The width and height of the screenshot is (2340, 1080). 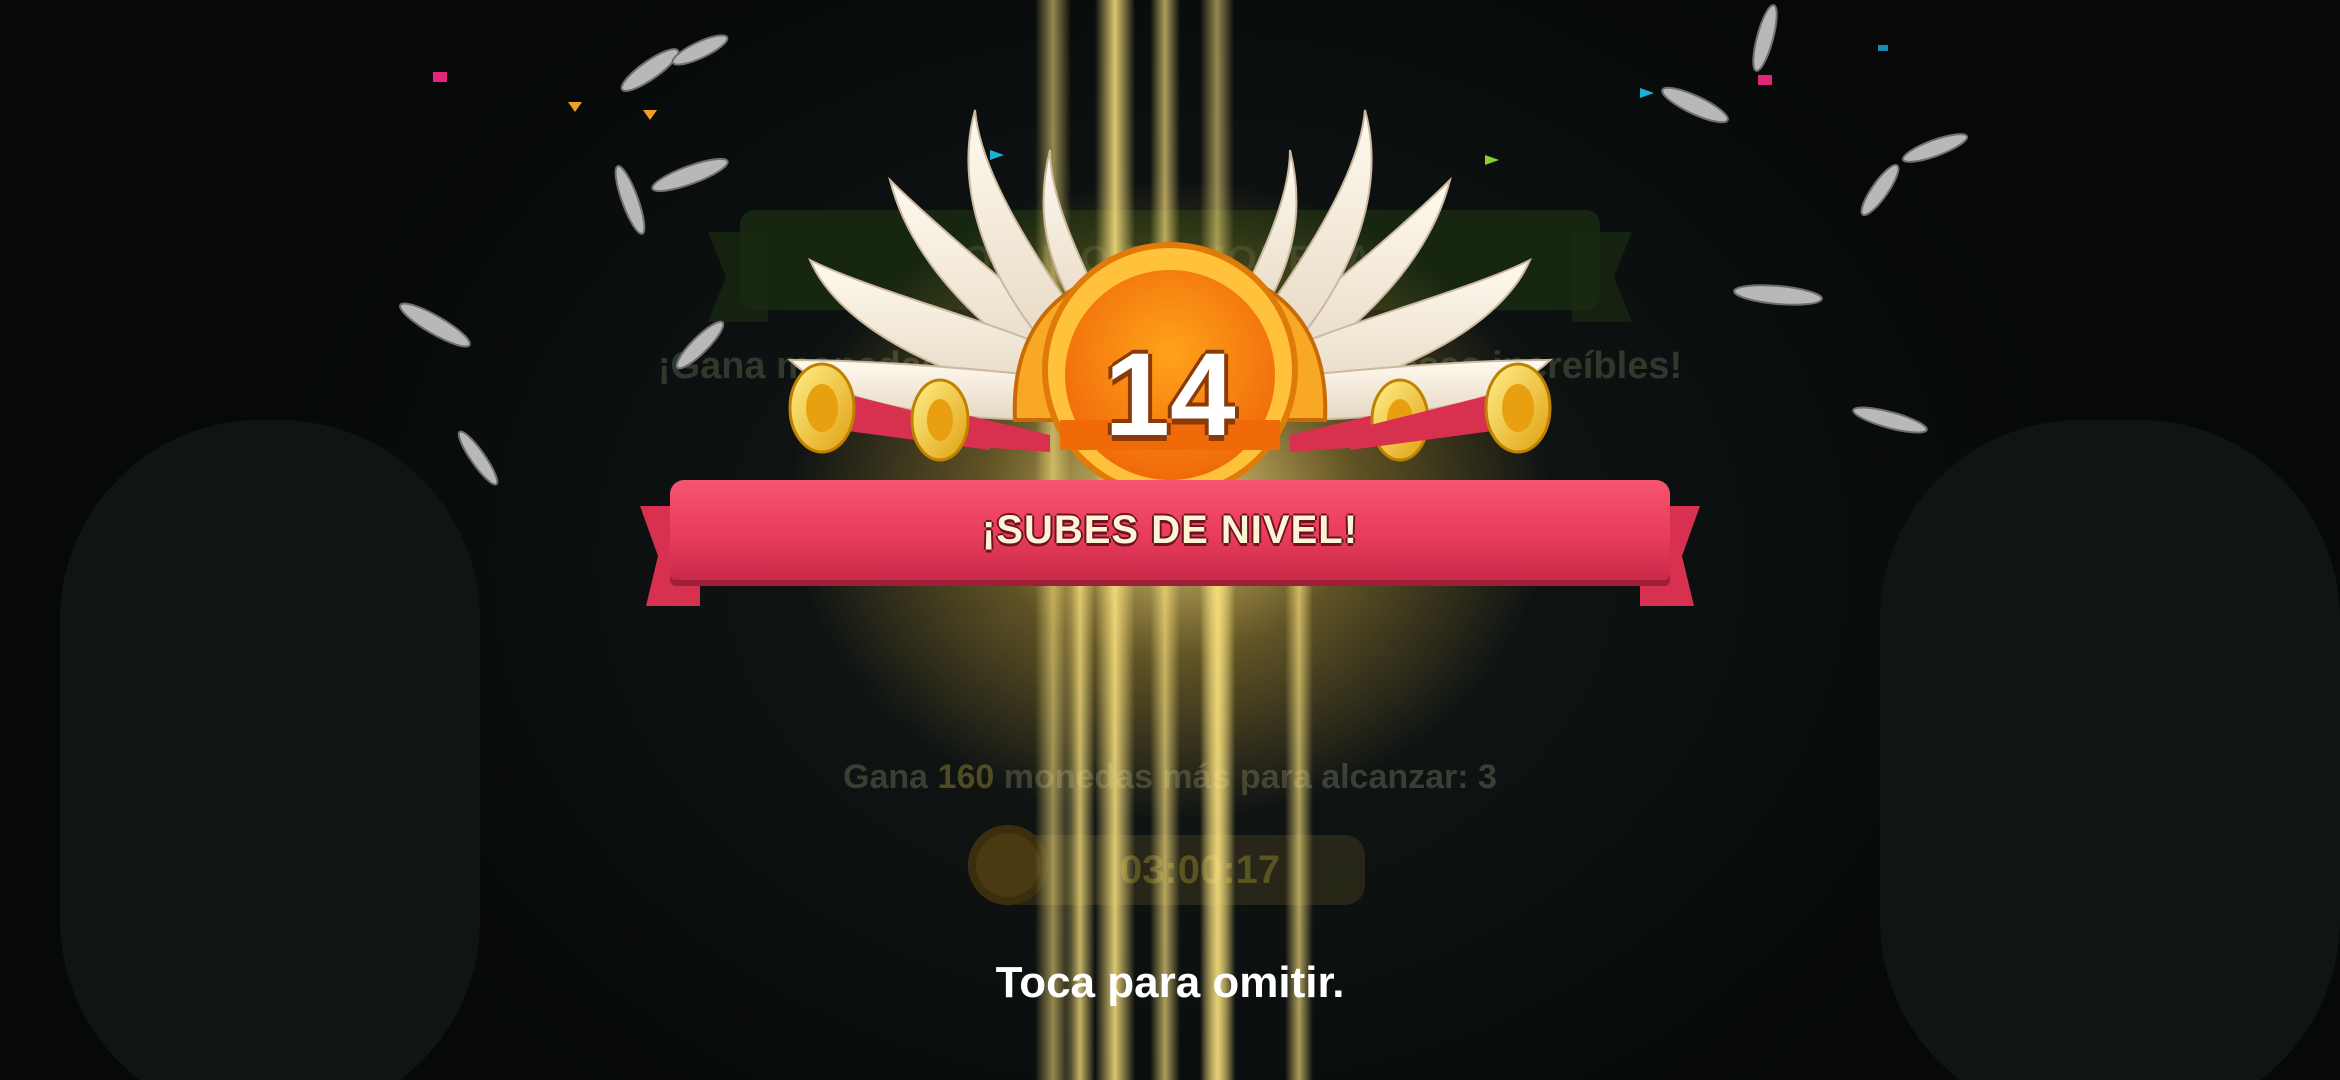 I want to click on skip-hint: Toca para omitir., so click(x=1170, y=983).